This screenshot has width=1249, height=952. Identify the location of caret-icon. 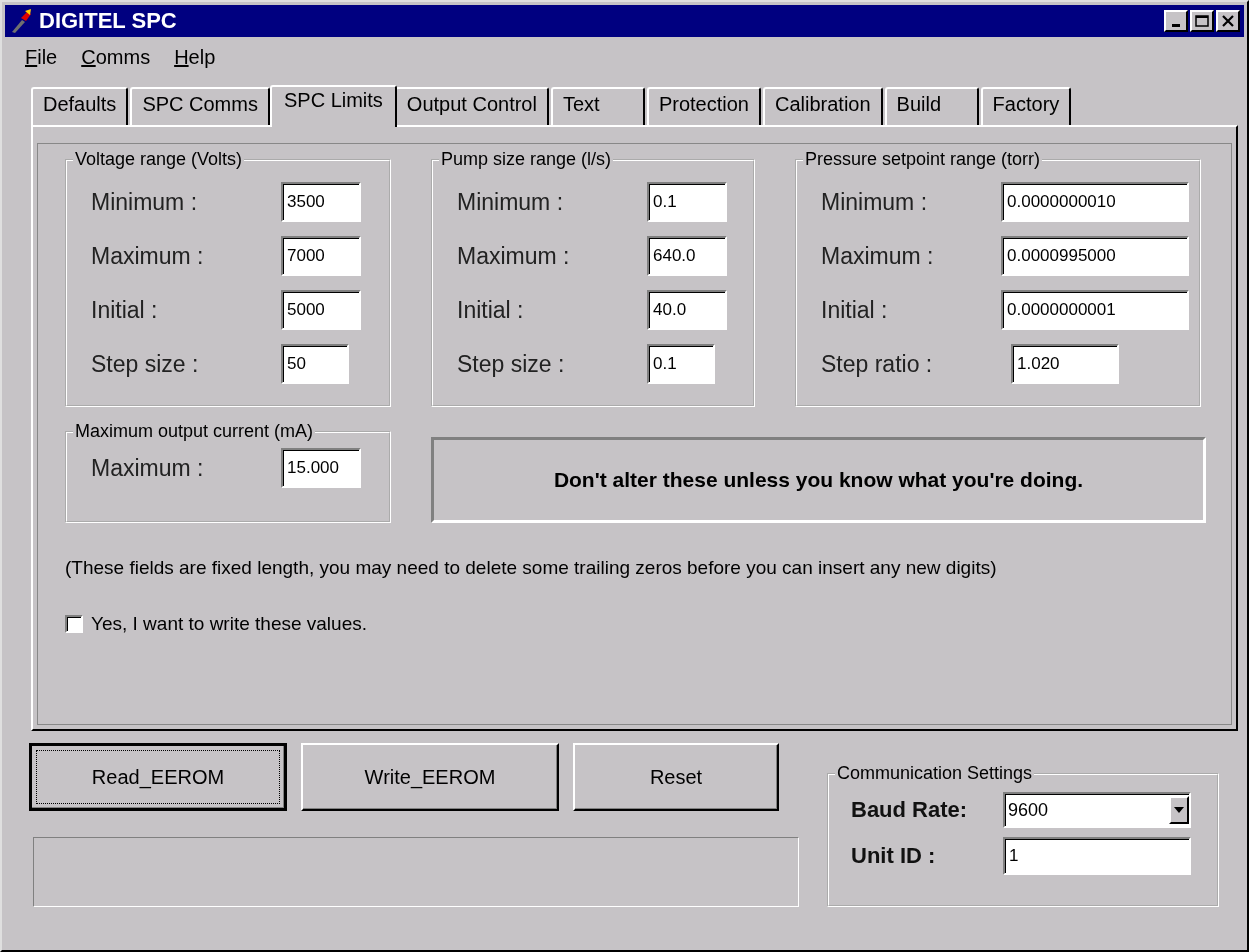
(1179, 810).